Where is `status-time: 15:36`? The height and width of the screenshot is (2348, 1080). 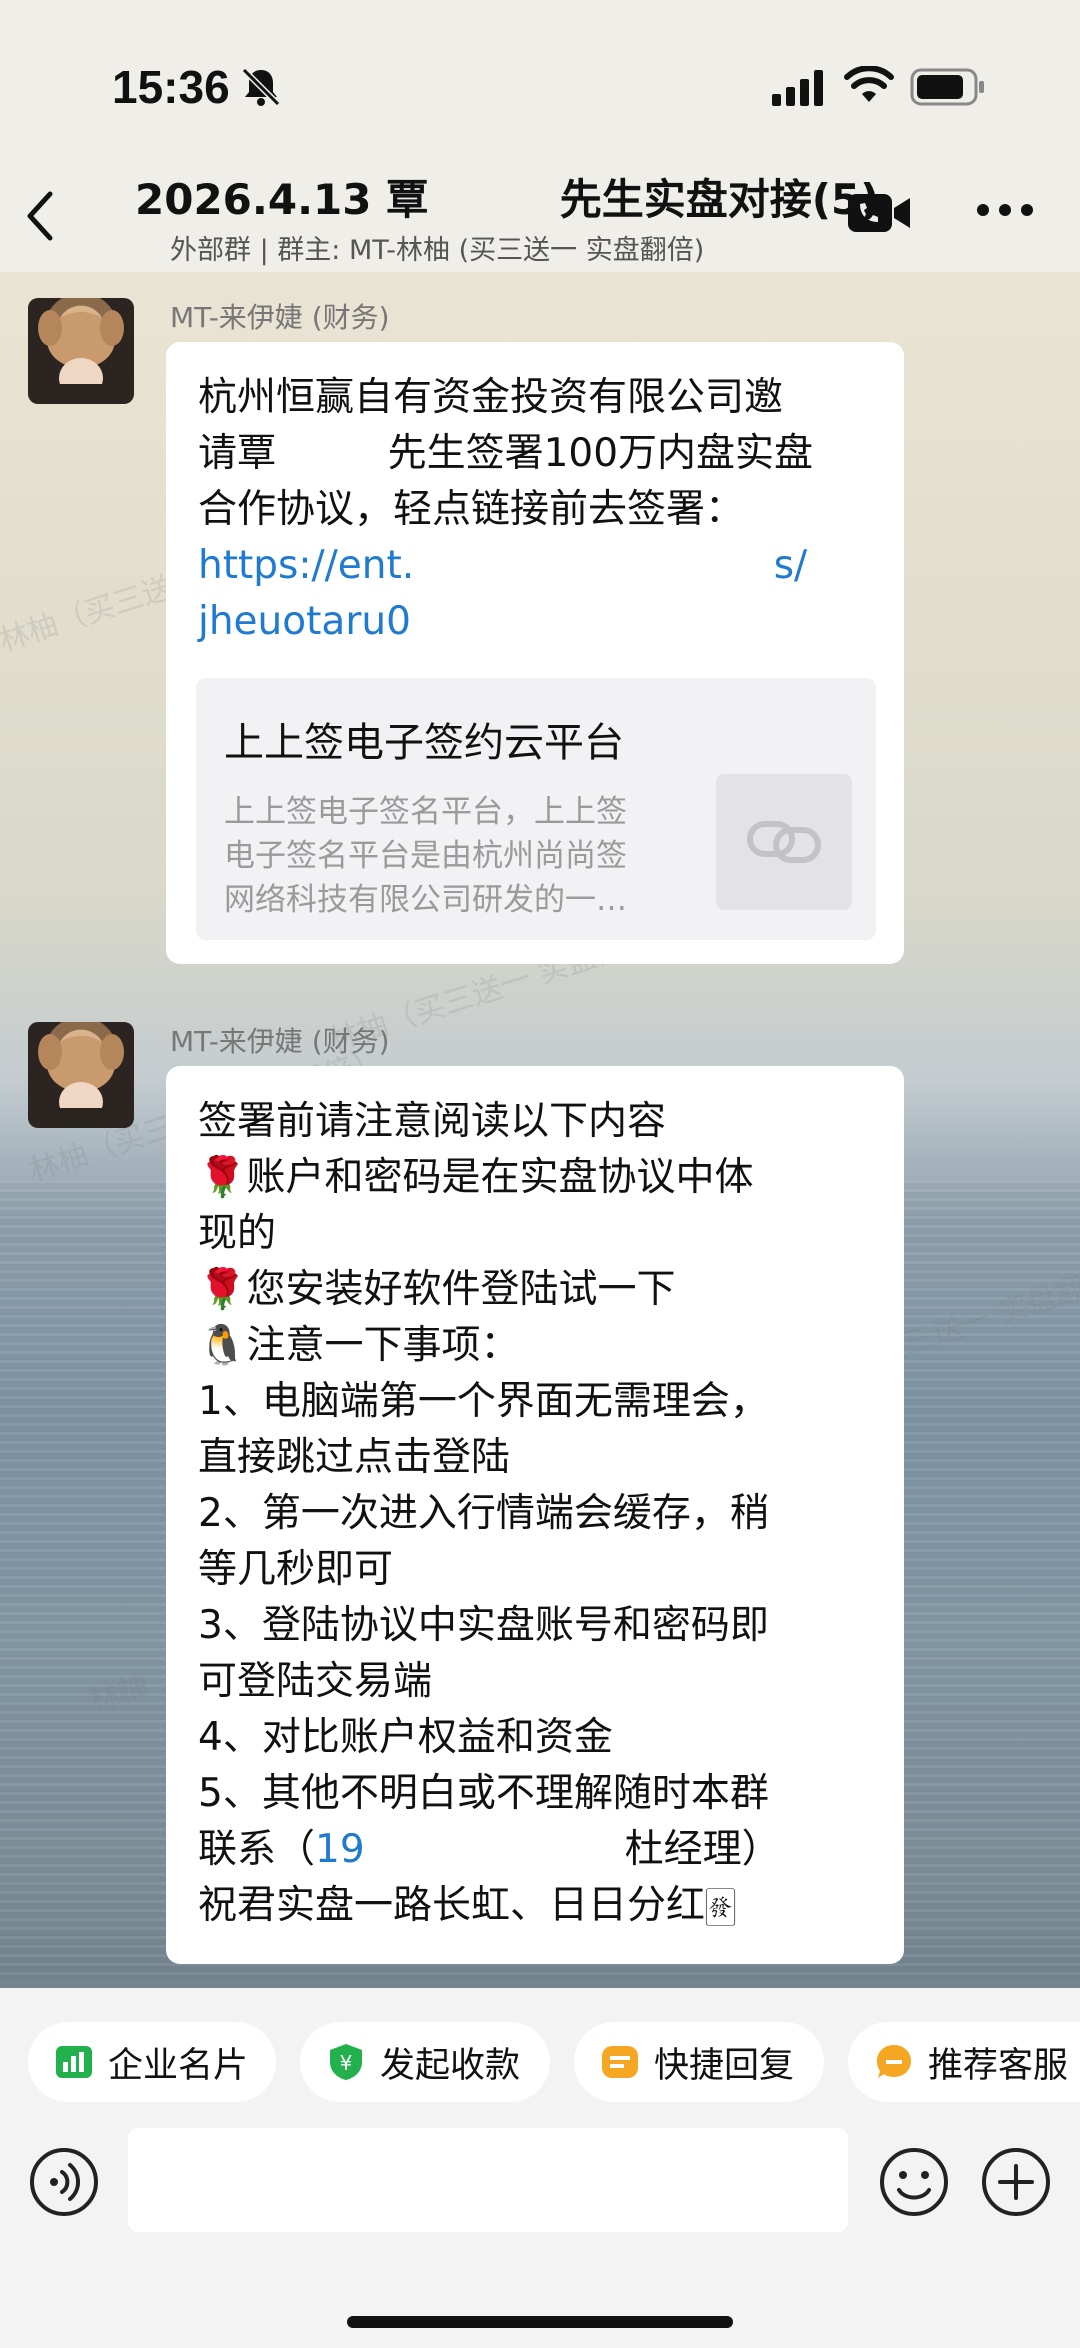 status-time: 15:36 is located at coordinates (171, 87).